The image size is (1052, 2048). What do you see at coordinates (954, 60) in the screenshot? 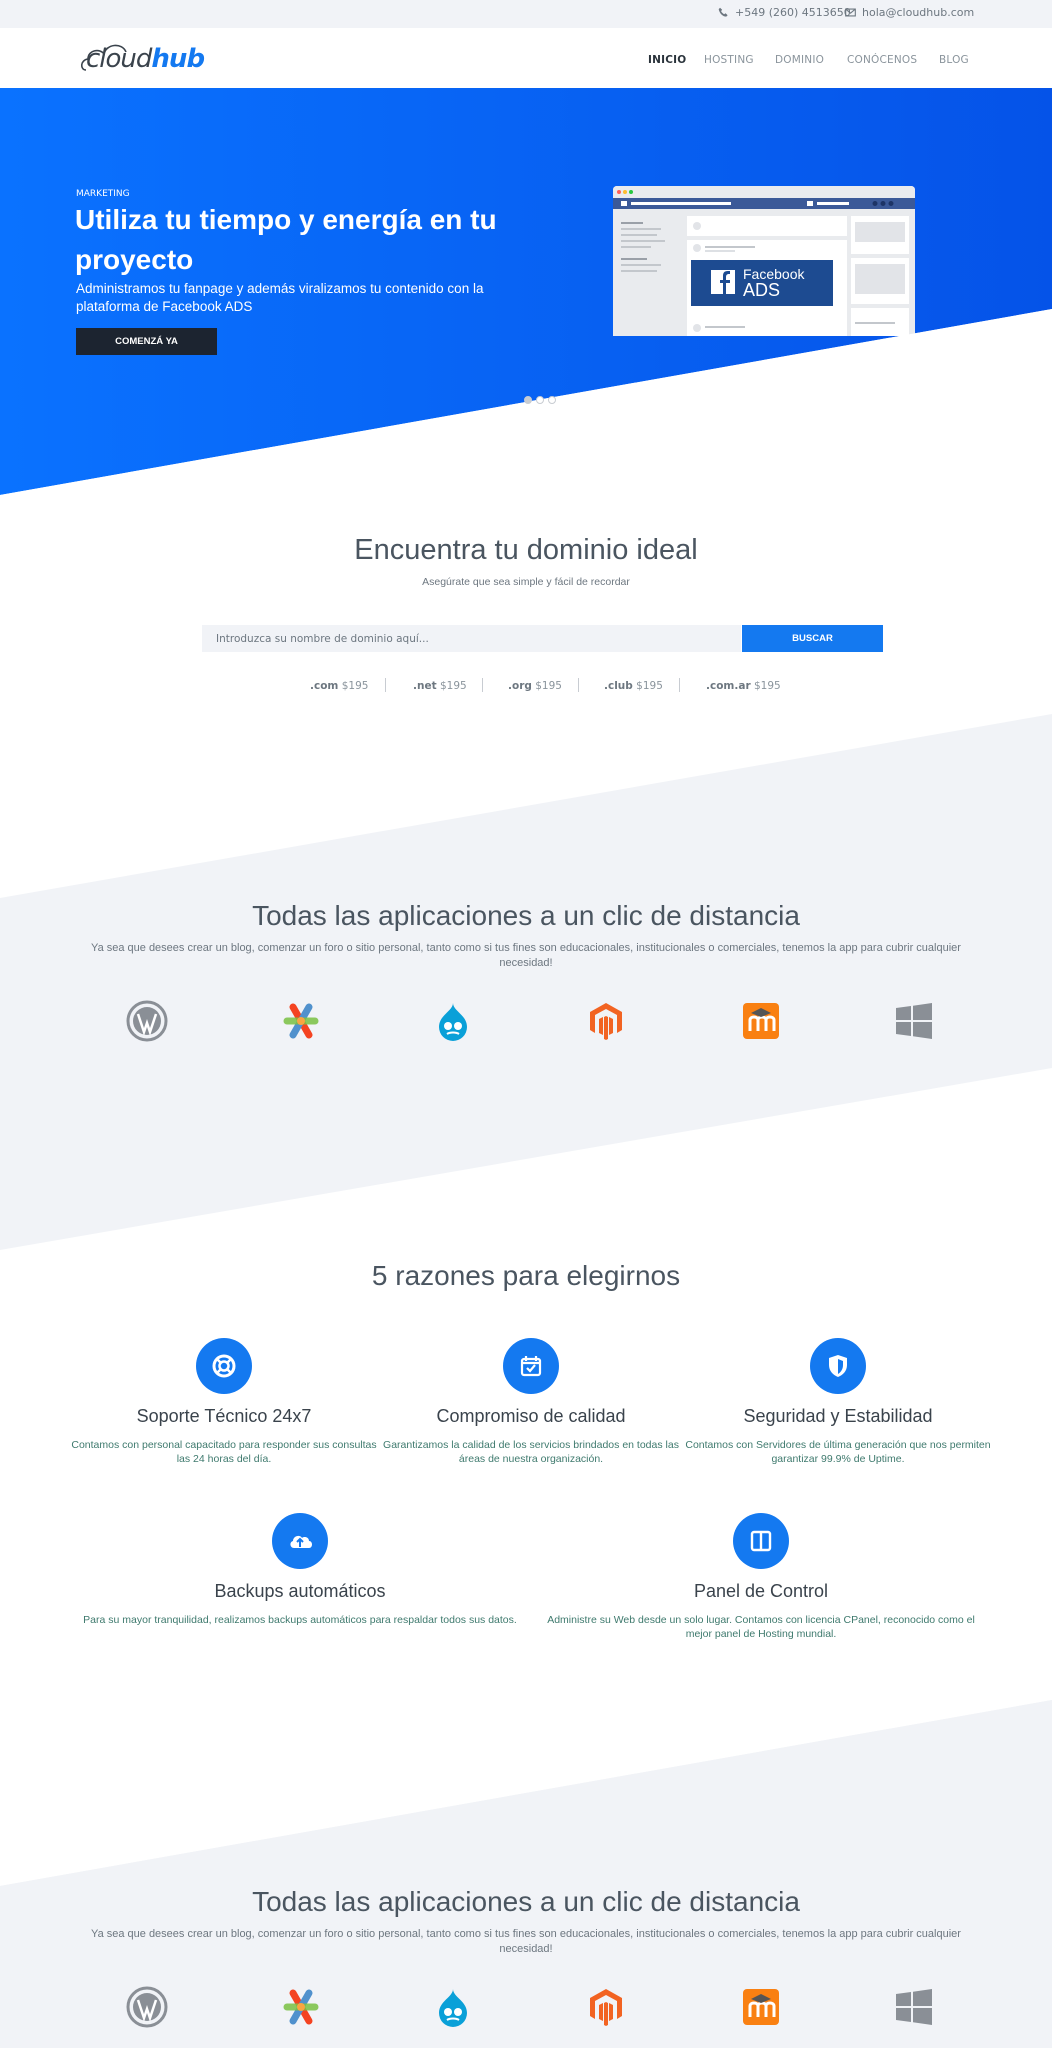
I see `nav-blog: BLOG` at bounding box center [954, 60].